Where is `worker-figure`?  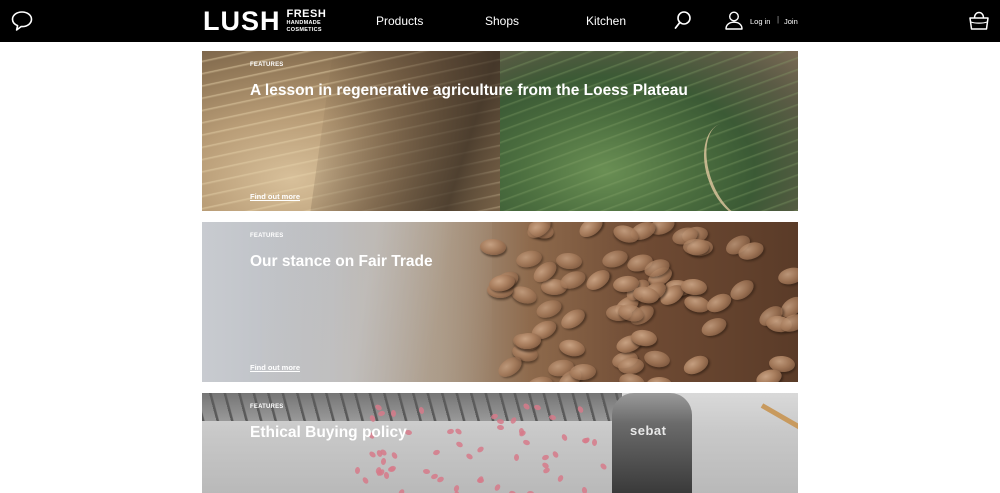 worker-figure is located at coordinates (652, 443).